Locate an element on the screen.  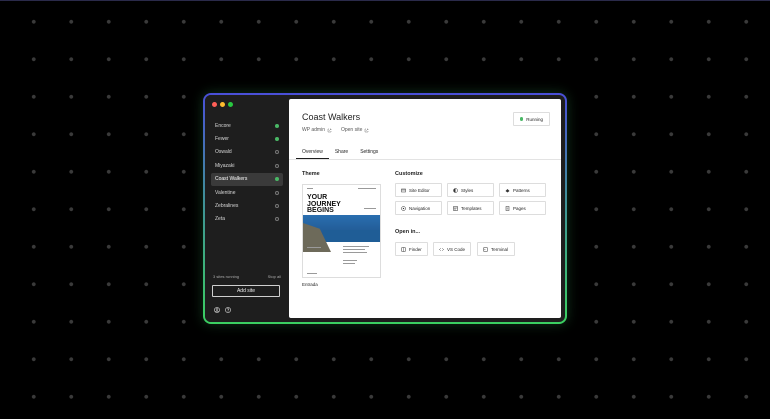
close-window-button is located at coordinates (214, 104).